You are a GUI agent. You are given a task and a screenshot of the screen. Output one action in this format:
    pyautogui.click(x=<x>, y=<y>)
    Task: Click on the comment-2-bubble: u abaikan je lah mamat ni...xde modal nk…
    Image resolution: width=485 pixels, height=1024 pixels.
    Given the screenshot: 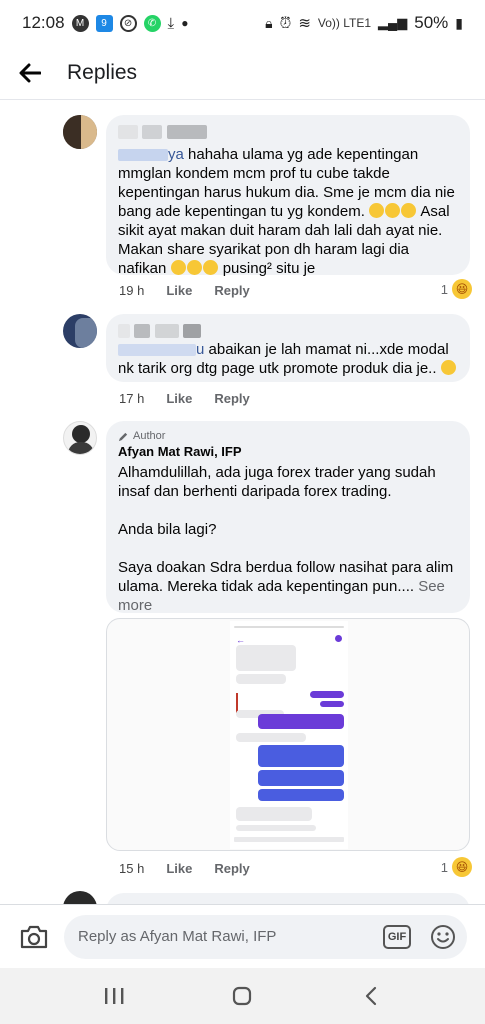 What is the action you would take?
    pyautogui.click(x=288, y=348)
    